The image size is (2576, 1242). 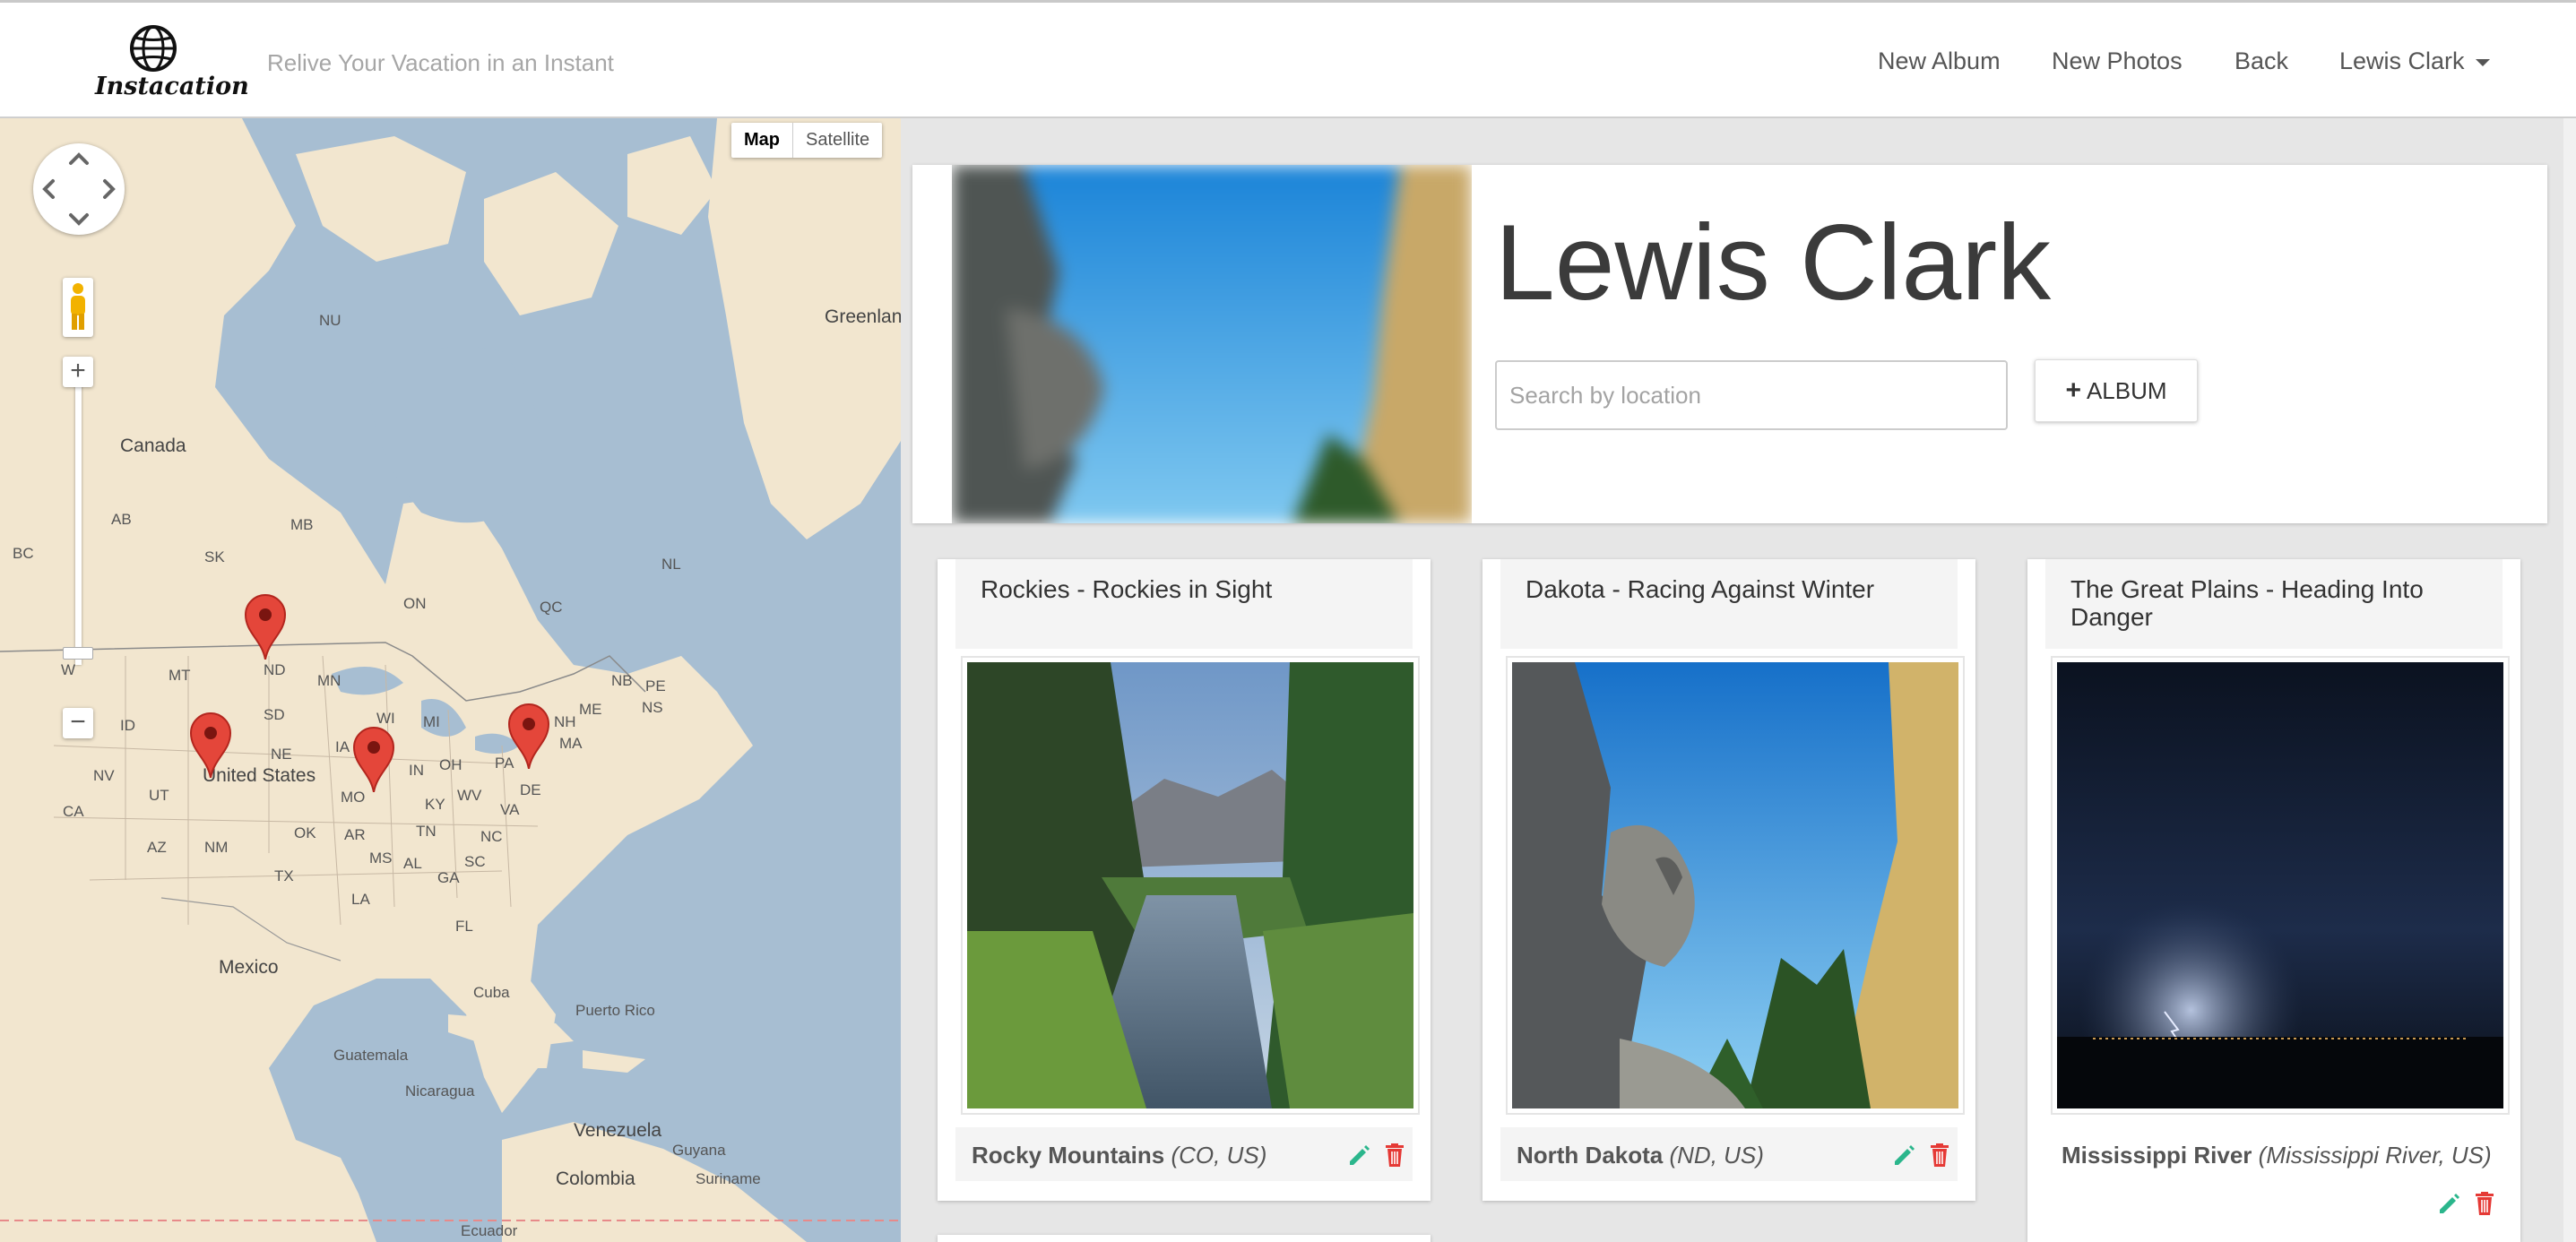 What do you see at coordinates (1184, 604) in the screenshot?
I see `album-card-header: Rockies - Rockies in Sight` at bounding box center [1184, 604].